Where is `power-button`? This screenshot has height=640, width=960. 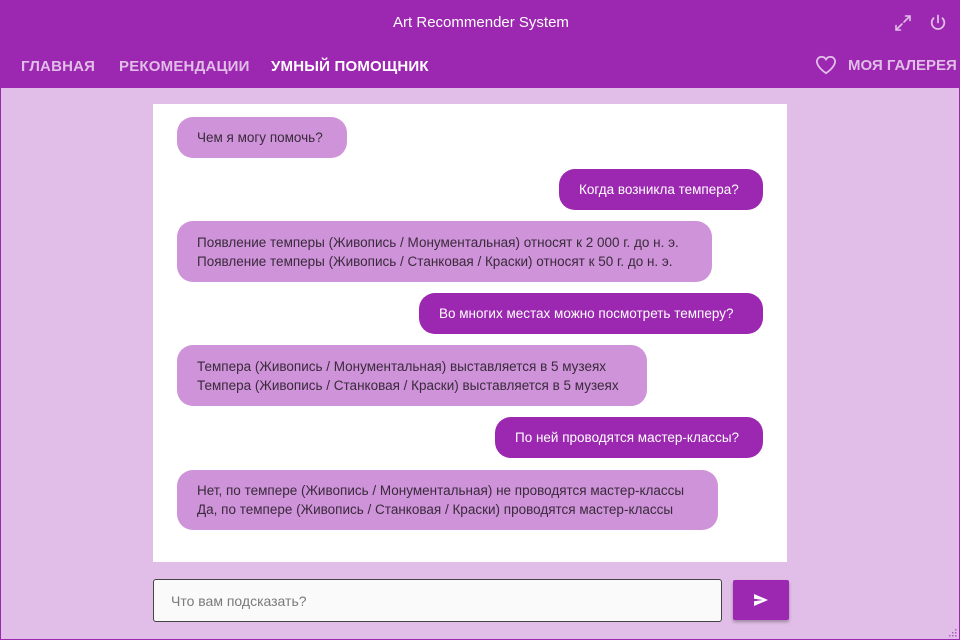 power-button is located at coordinates (938, 23).